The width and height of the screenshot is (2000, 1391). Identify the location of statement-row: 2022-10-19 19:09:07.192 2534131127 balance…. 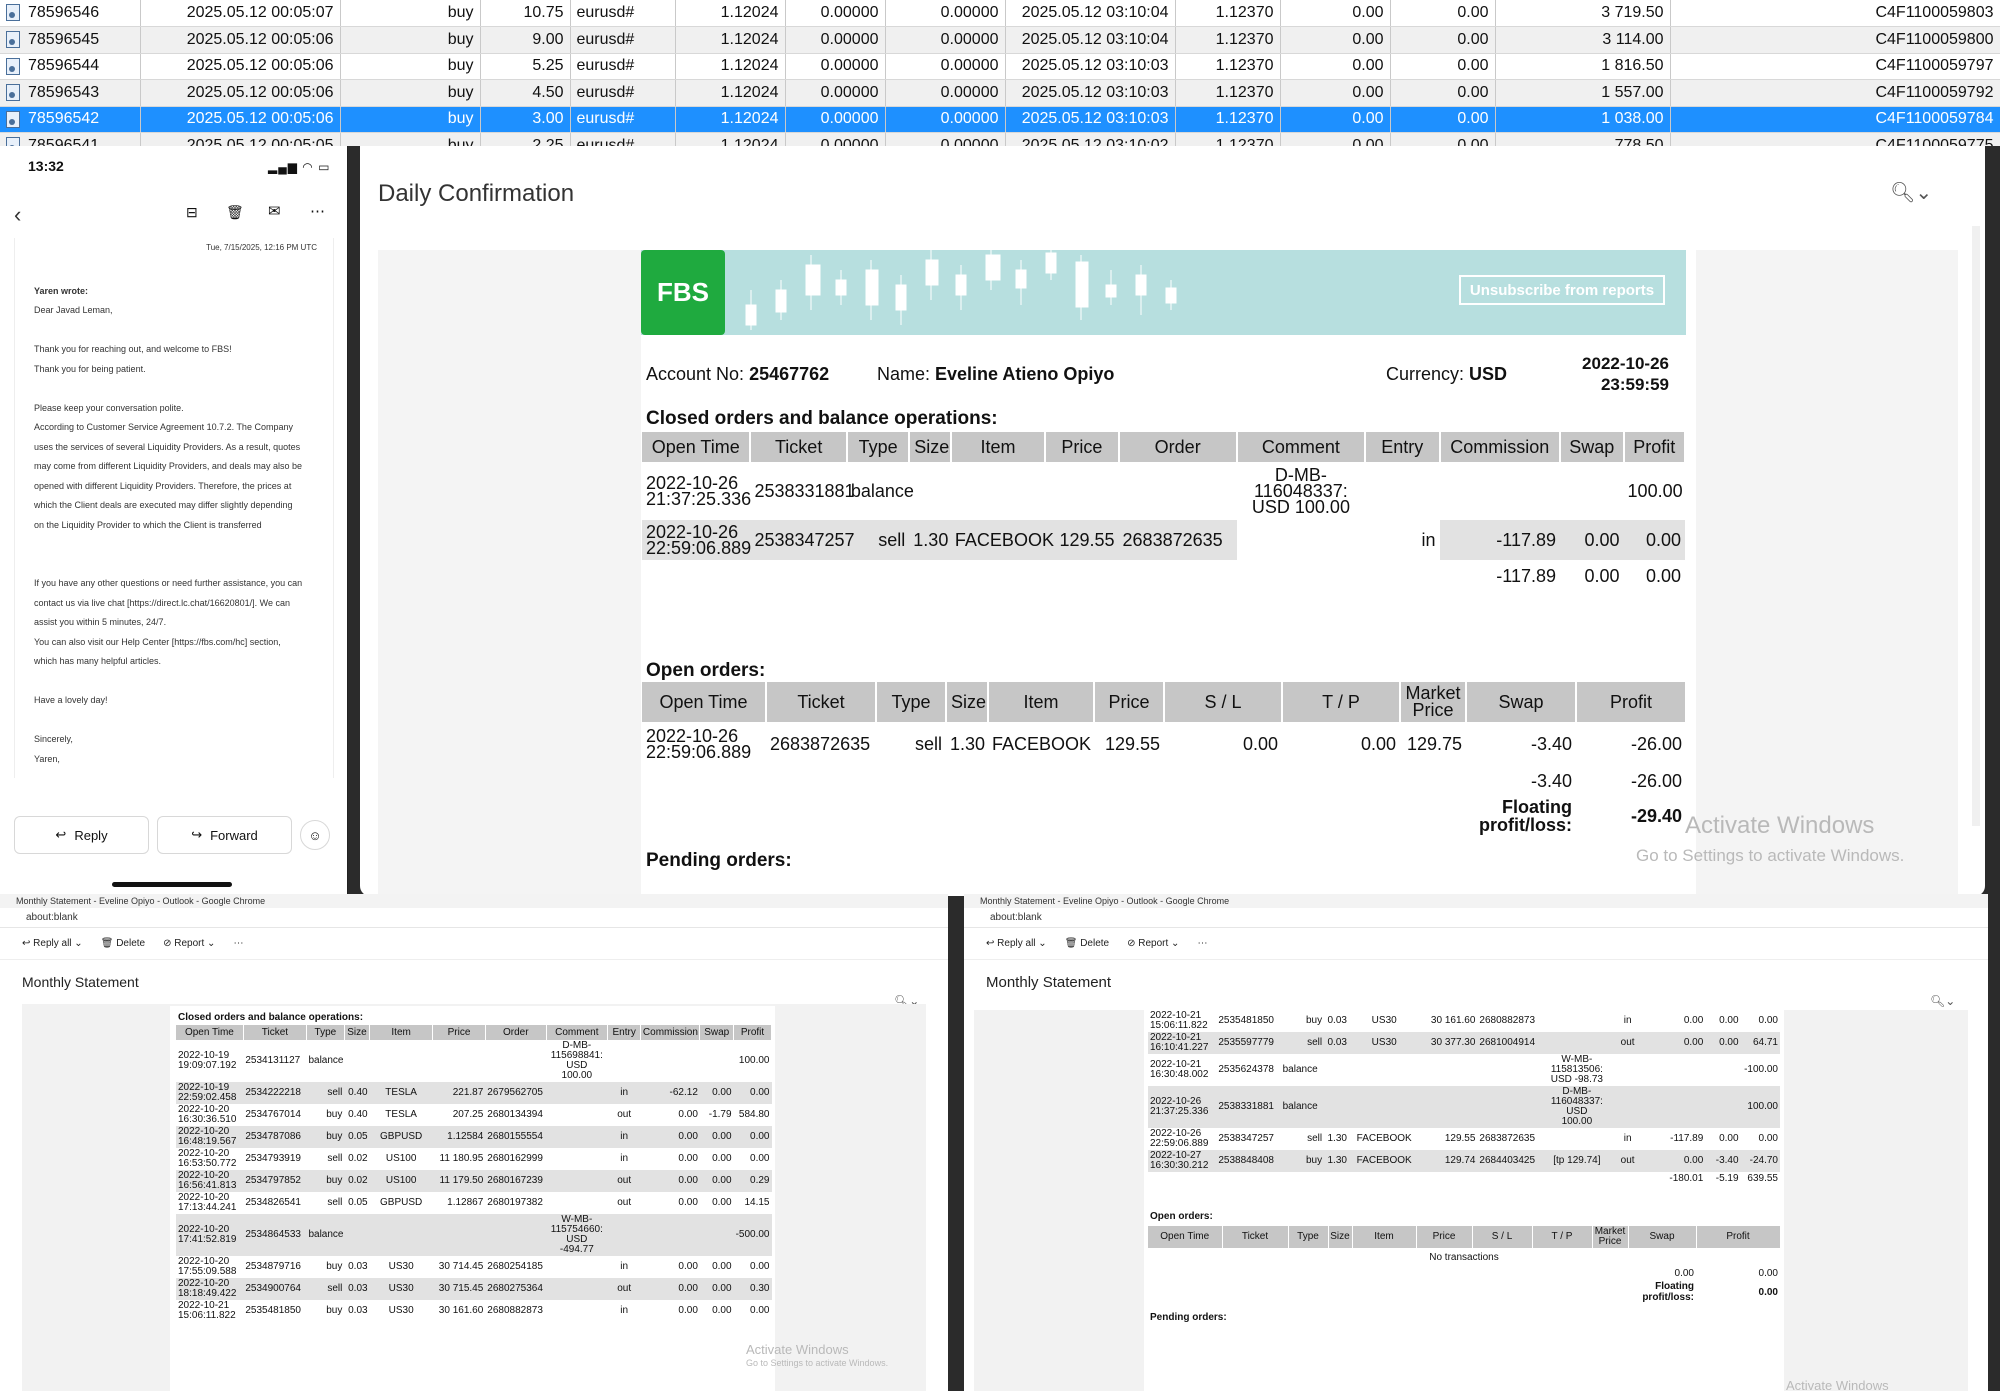
(474, 1061).